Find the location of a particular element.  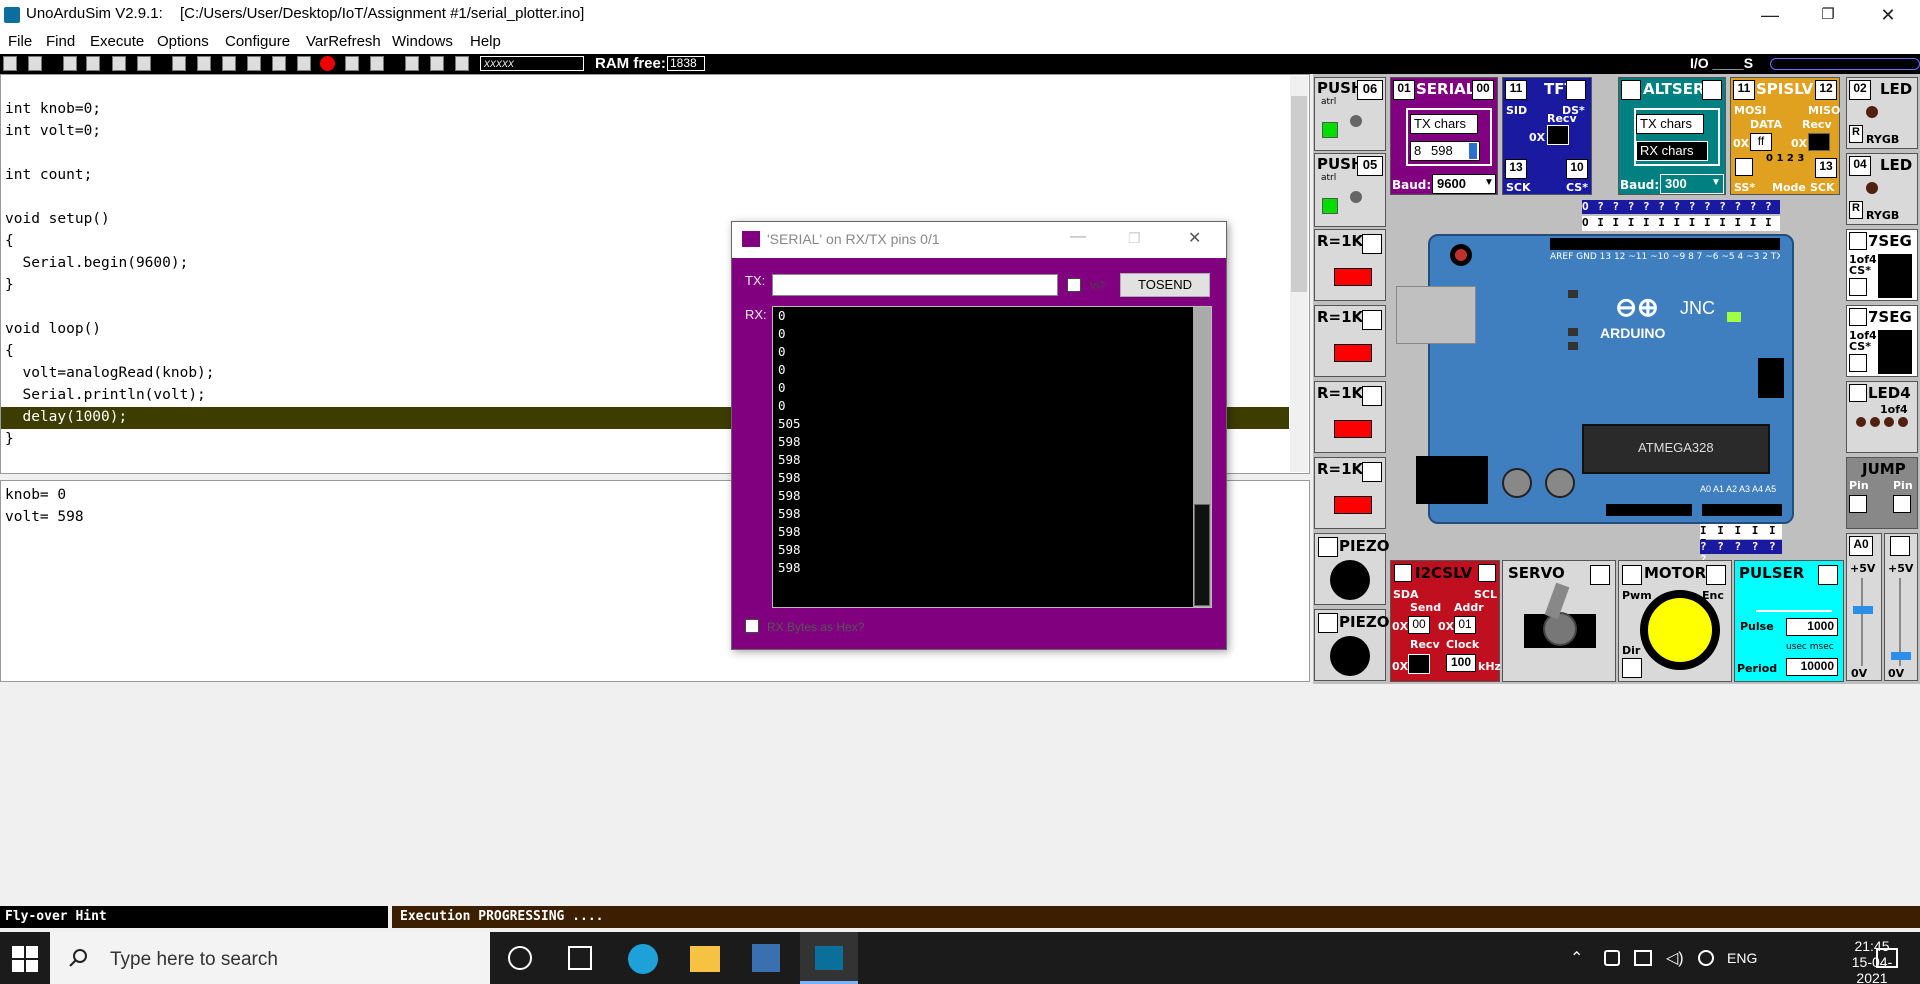

animate-icon is located at coordinates (279, 63).